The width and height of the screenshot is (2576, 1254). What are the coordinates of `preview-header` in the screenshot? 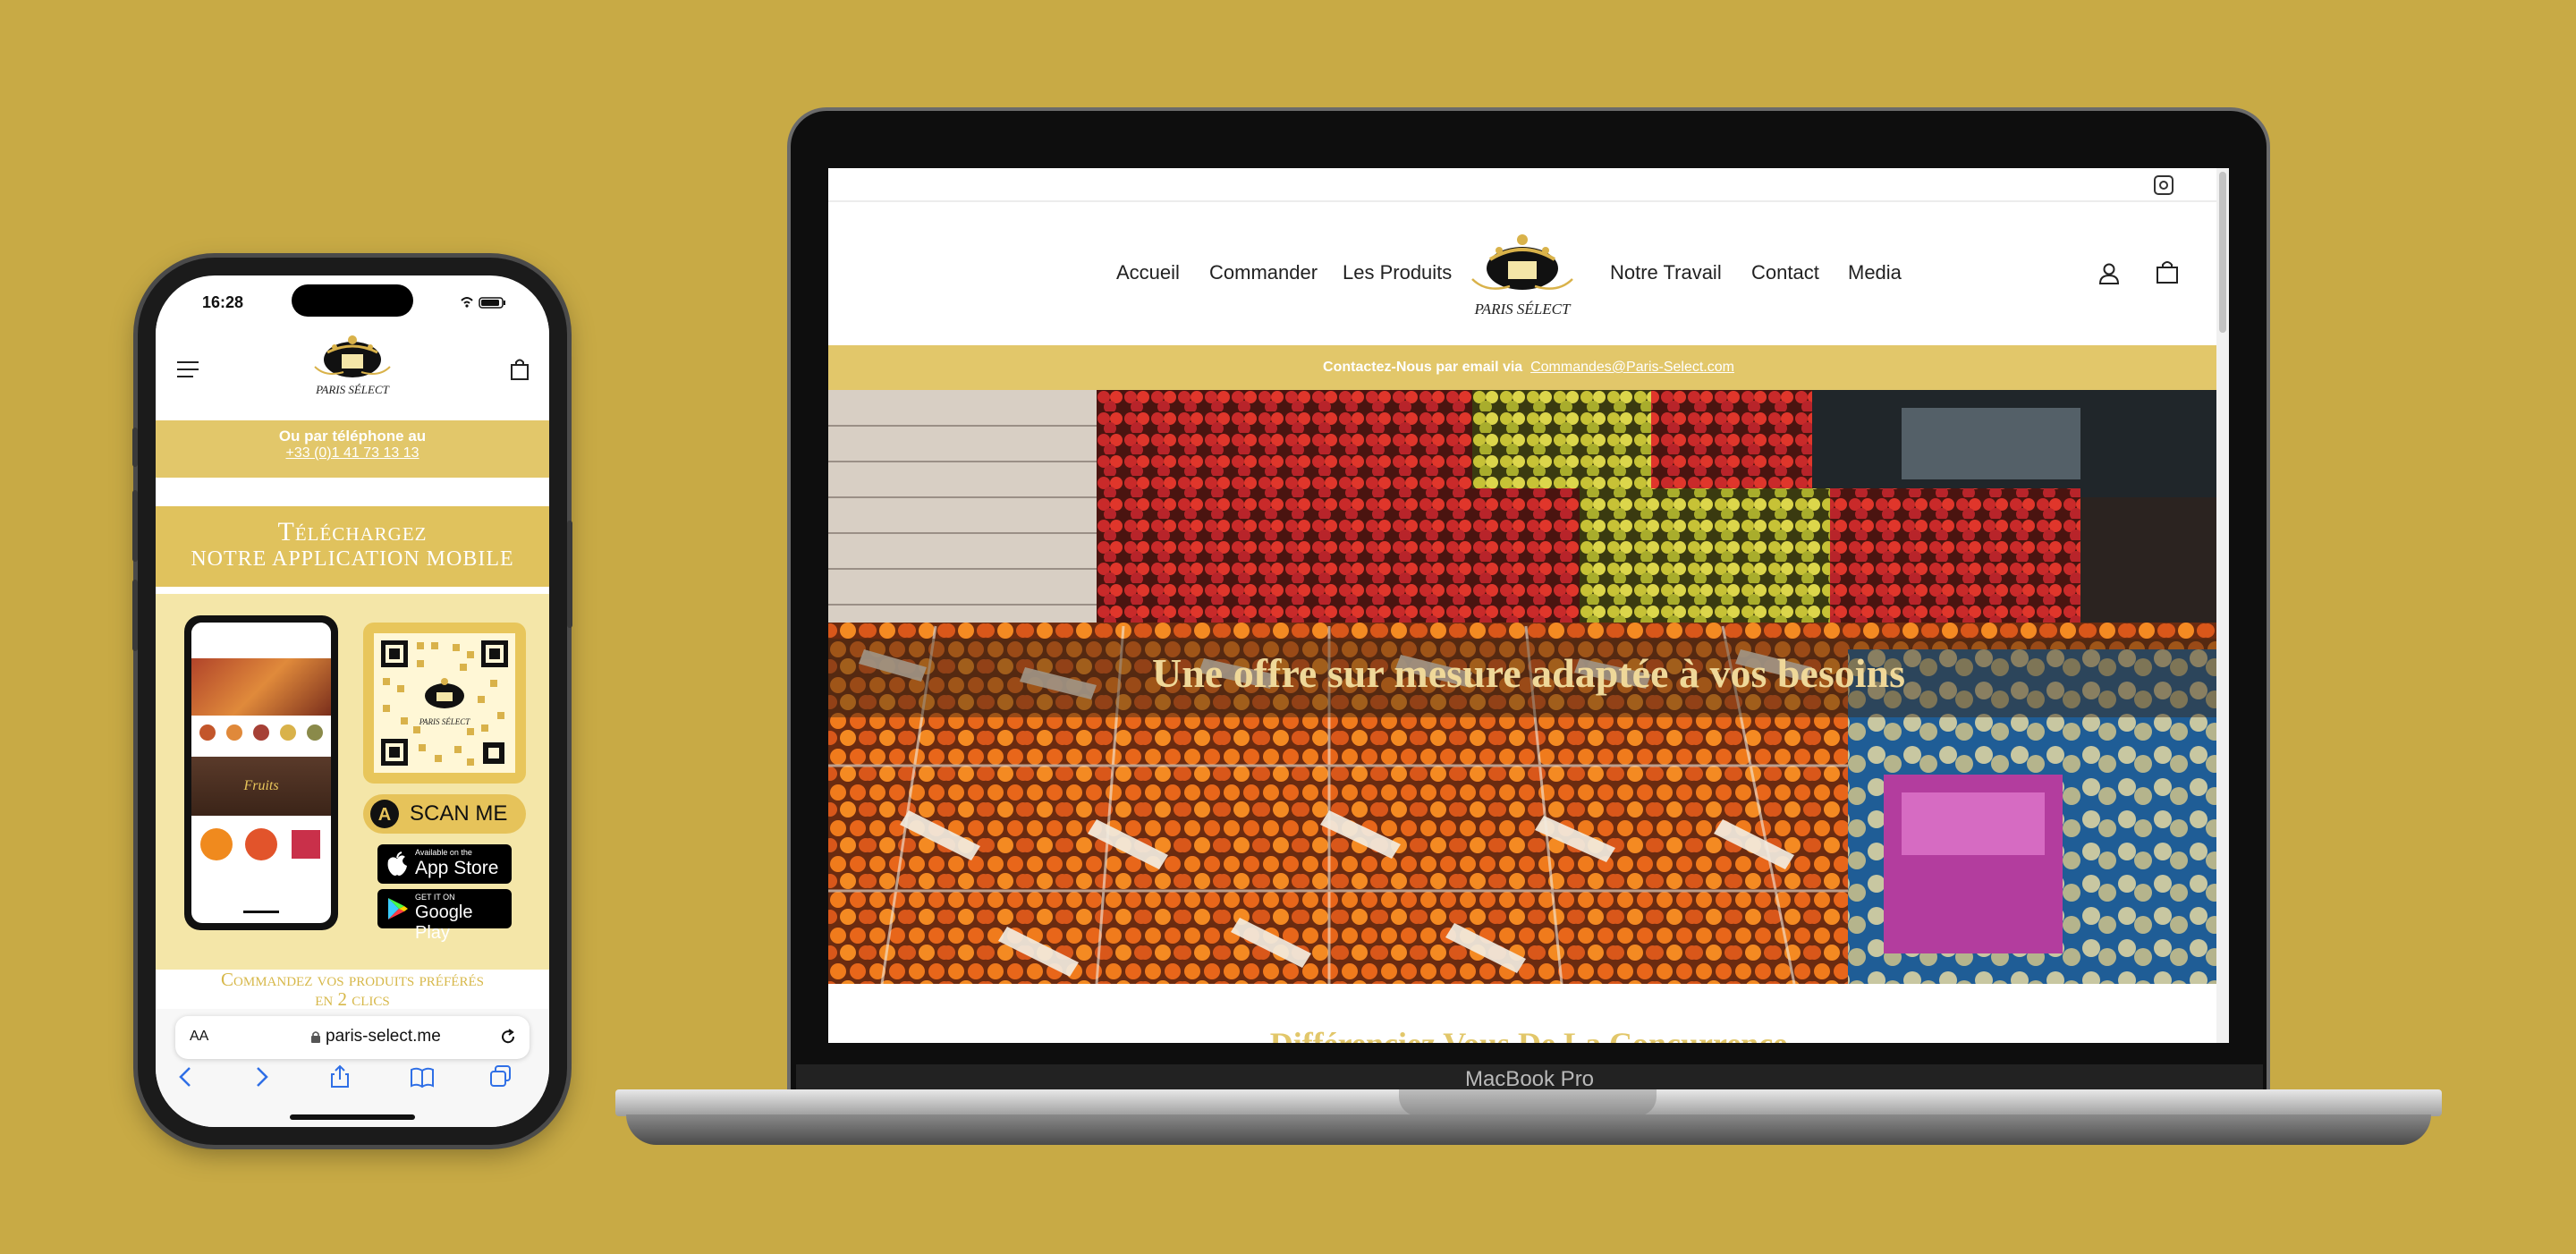 It's located at (261, 640).